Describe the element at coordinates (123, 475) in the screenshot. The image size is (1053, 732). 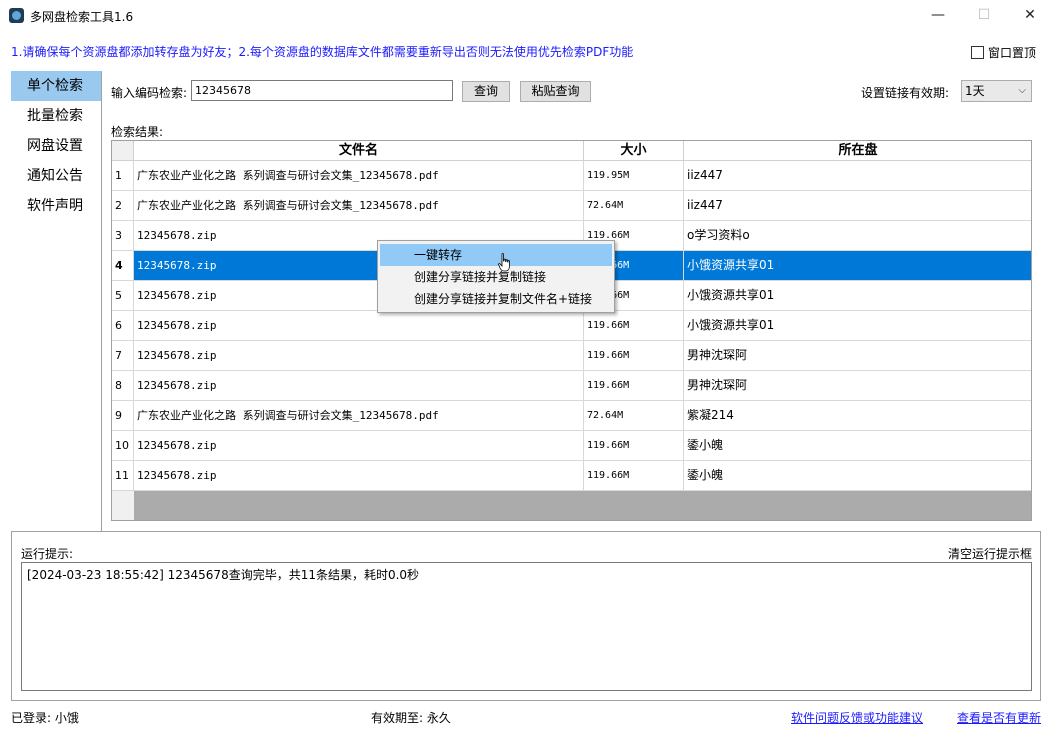
I see `row-index-cell: 11` at that location.